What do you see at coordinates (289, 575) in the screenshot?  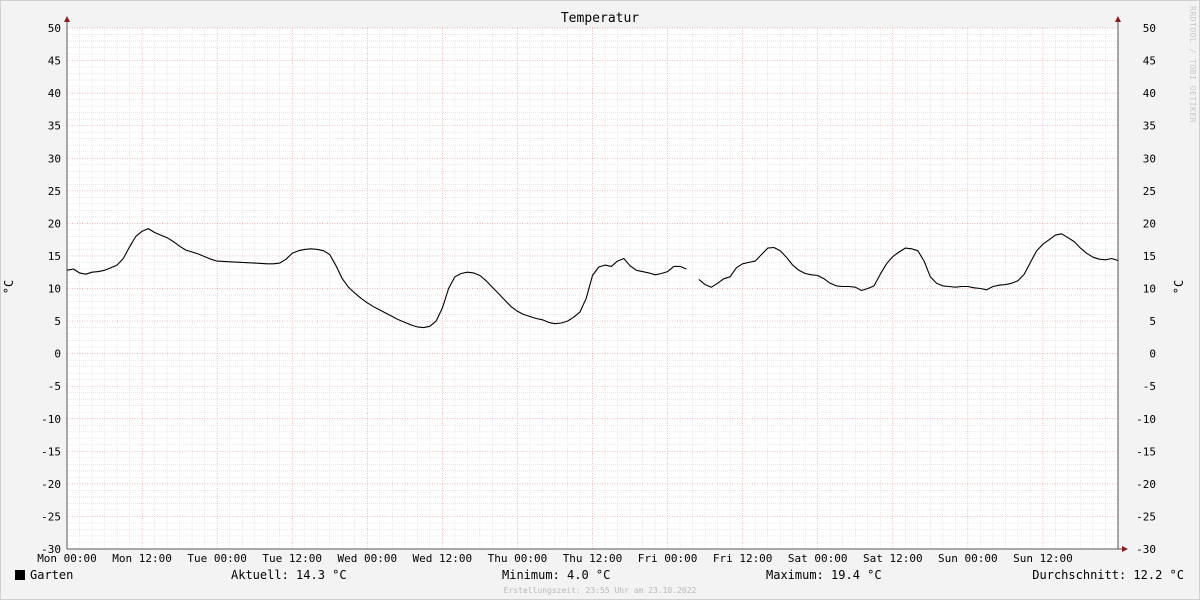 I see `legend-current: Aktuell: 14.3 °C` at bounding box center [289, 575].